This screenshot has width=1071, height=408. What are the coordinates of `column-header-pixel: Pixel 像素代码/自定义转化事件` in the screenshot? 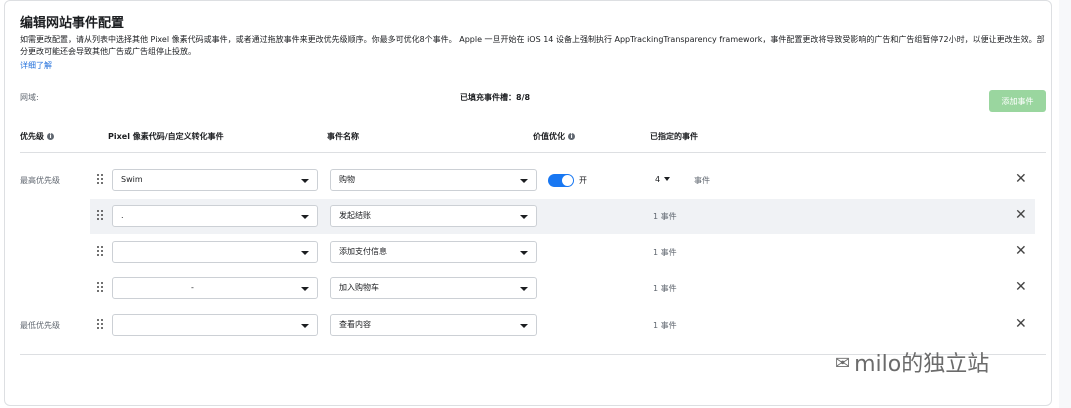 It's located at (166, 136).